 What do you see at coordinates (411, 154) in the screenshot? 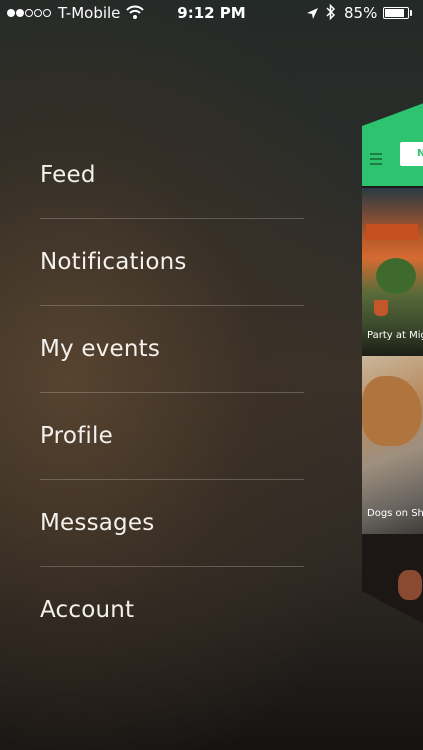
I see `preview-tab: N` at bounding box center [411, 154].